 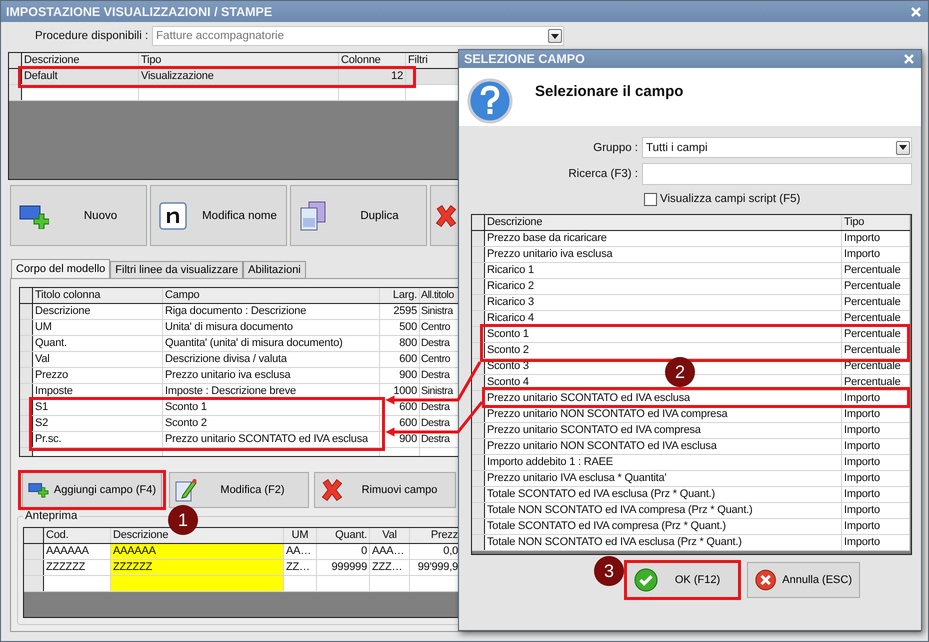 What do you see at coordinates (663, 510) in the screenshot?
I see `table-cell: Totale NON SCONTATO ed IVA compresa (Prz * Quant.)` at bounding box center [663, 510].